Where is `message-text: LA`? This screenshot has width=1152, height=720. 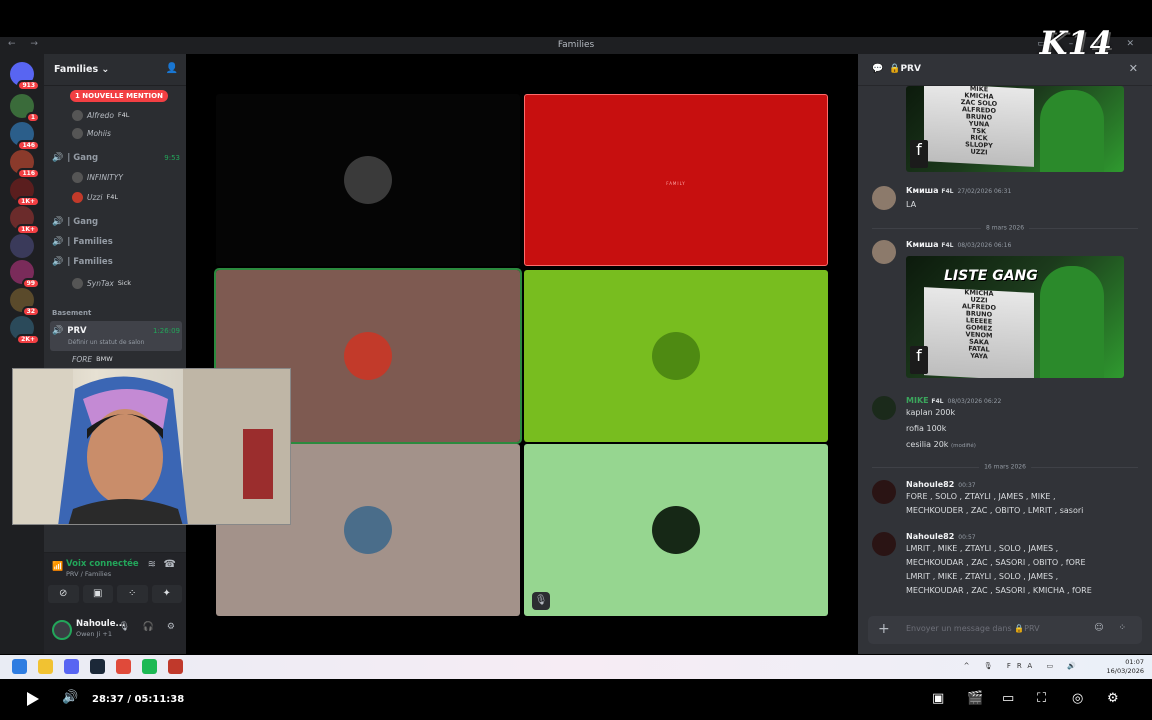 message-text: LA is located at coordinates (911, 204).